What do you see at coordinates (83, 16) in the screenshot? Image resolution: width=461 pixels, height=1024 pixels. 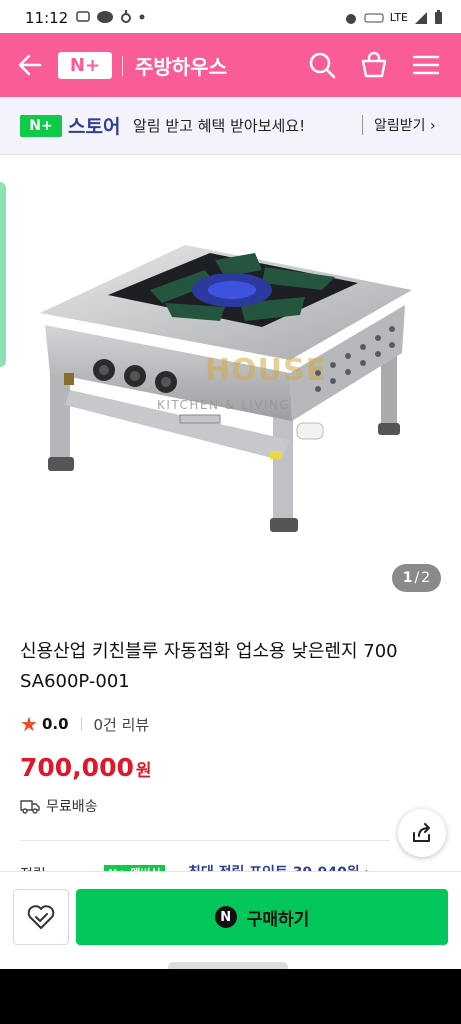 I see `message-icon` at bounding box center [83, 16].